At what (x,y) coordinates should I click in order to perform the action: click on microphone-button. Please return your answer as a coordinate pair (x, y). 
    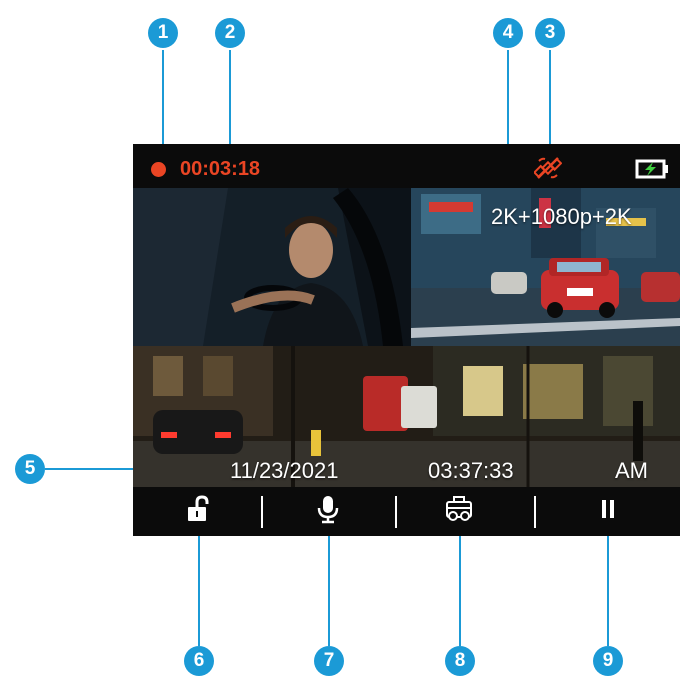
    Looking at the image, I should click on (328, 511).